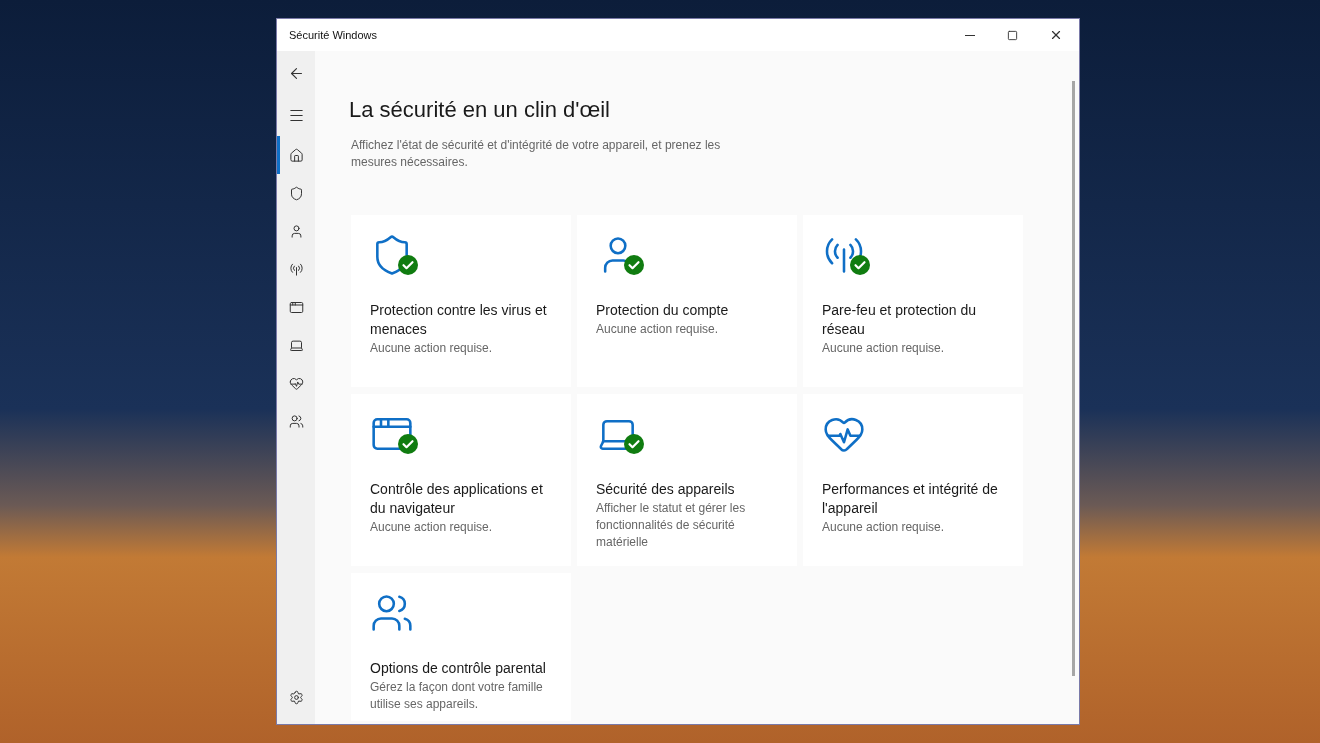 The width and height of the screenshot is (1320, 743). Describe the element at coordinates (296, 193) in the screenshot. I see `shield-icon` at that location.